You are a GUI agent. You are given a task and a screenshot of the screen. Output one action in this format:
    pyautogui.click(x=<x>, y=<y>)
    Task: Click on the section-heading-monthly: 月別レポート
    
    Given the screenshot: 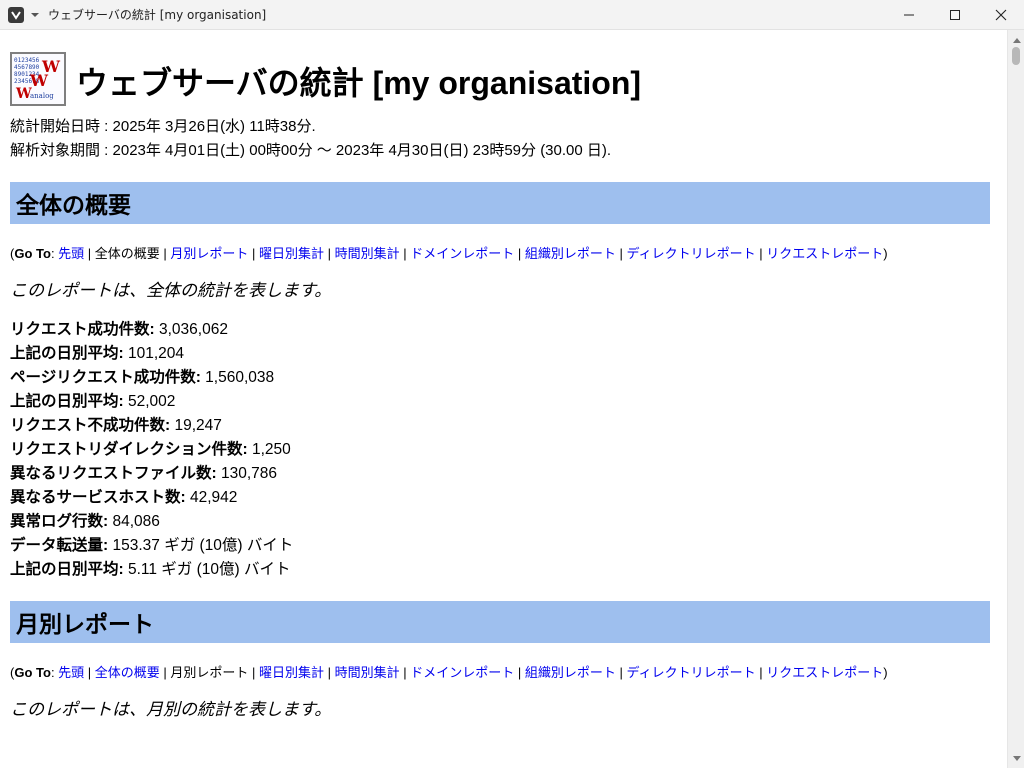 What is the action you would take?
    pyautogui.click(x=500, y=622)
    